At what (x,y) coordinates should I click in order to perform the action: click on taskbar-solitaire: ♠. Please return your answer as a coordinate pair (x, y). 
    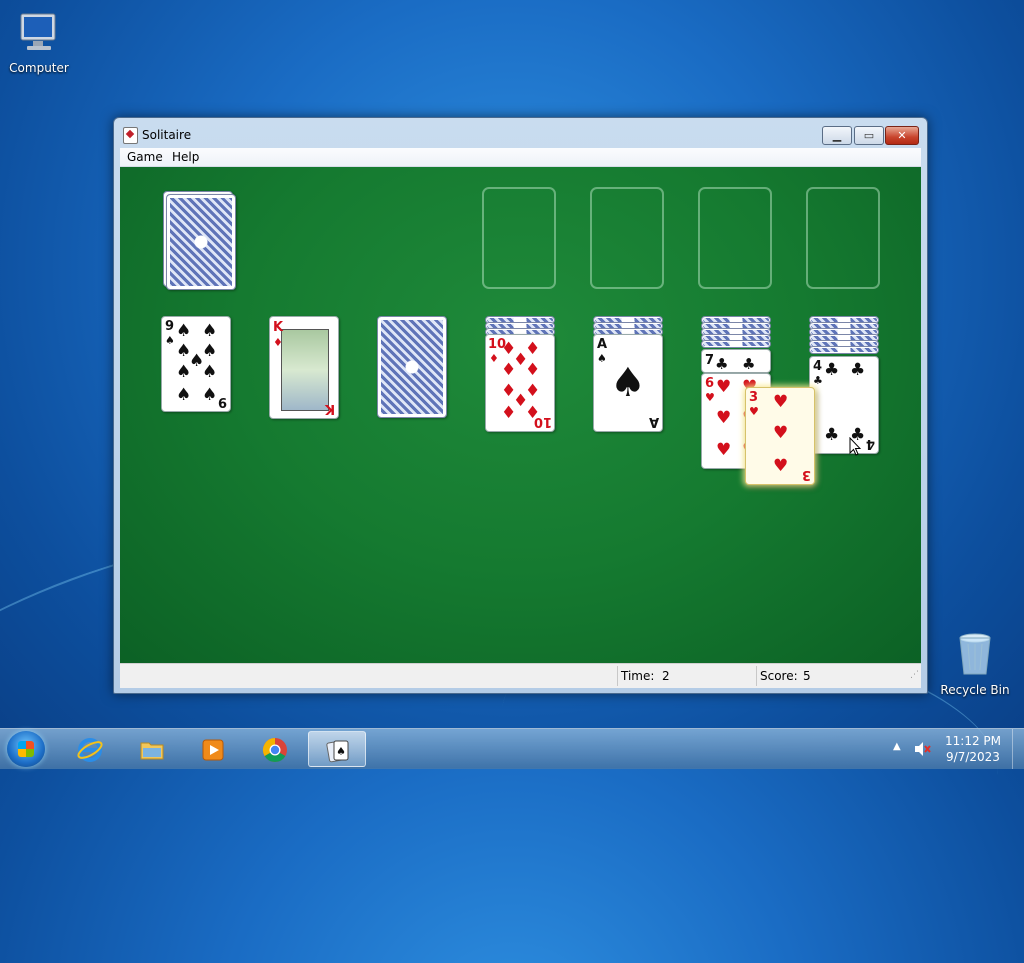
    Looking at the image, I should click on (337, 749).